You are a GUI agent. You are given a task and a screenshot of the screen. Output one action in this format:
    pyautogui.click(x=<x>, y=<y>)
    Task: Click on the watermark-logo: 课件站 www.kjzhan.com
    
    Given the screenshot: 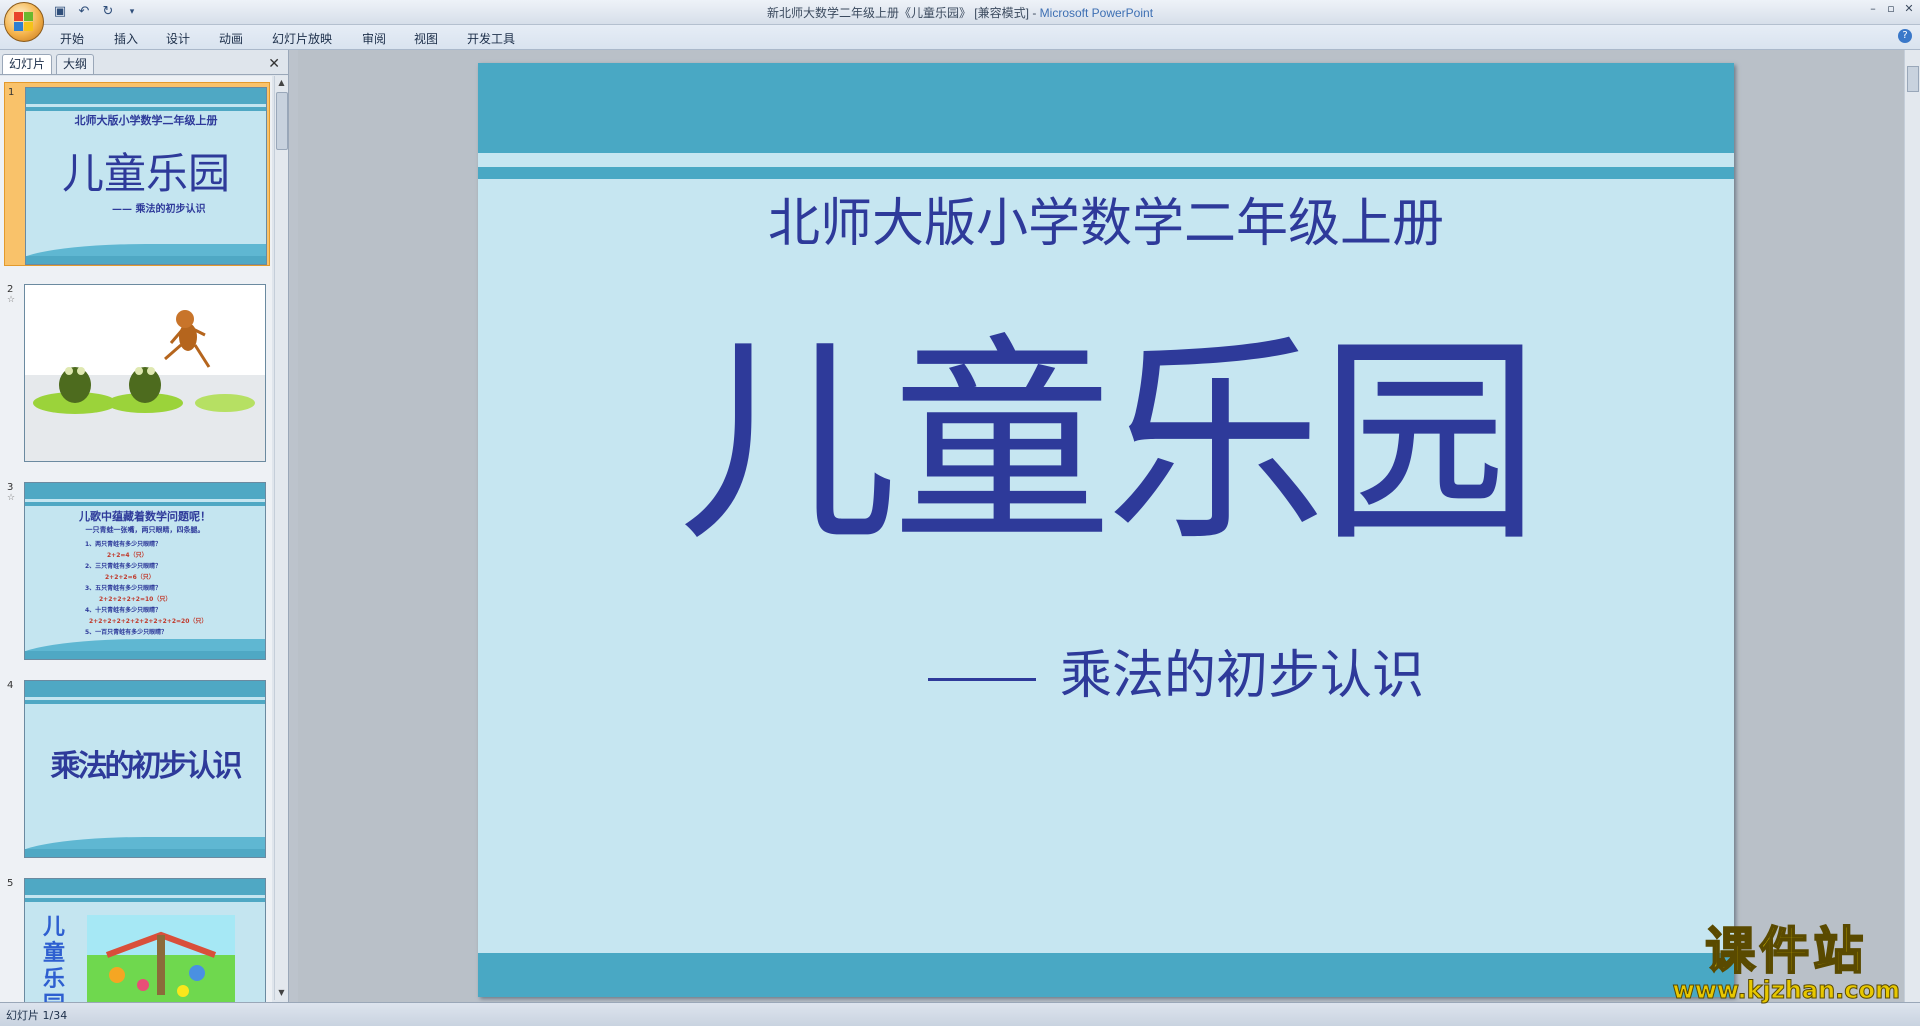 What is the action you would take?
    pyautogui.click(x=1786, y=963)
    